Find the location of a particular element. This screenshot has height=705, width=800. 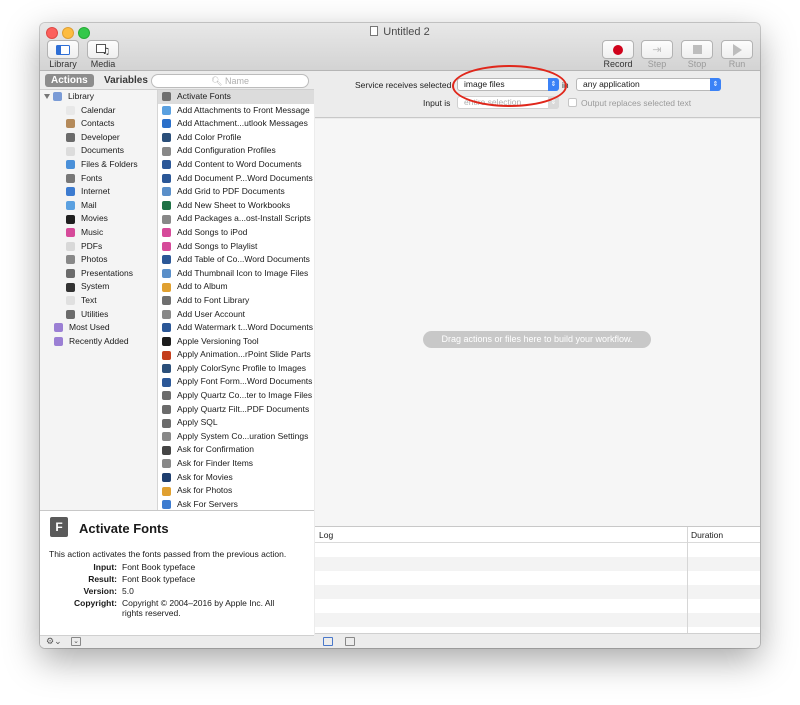

action-item: Add Attachment...utlook Messages is located at coordinates (236, 124).